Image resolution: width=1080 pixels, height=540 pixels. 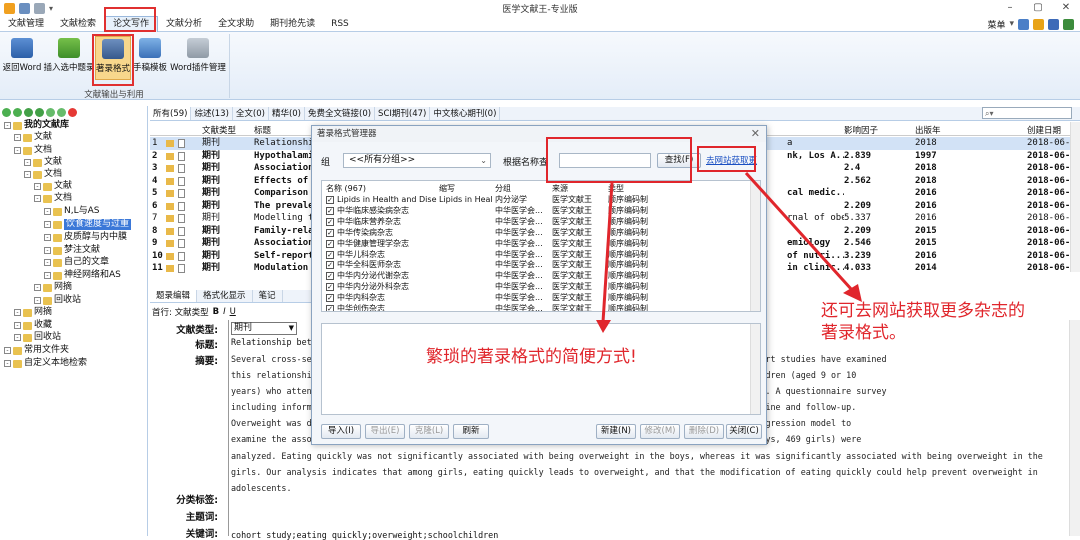 I want to click on annotation-right-line1: 还可去网站获取更多杂志的, so click(x=923, y=311).